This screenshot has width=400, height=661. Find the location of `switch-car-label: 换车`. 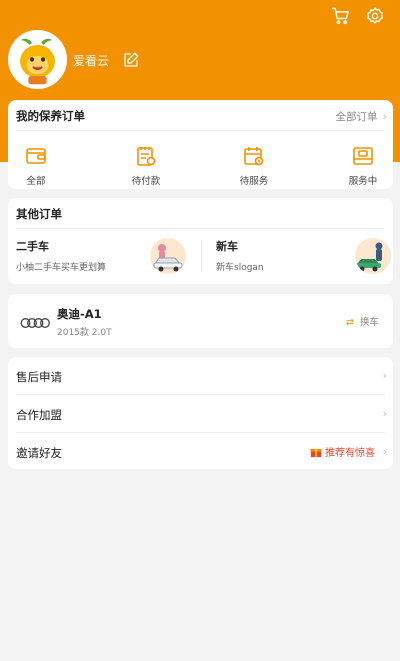

switch-car-label: 换车 is located at coordinates (369, 322).